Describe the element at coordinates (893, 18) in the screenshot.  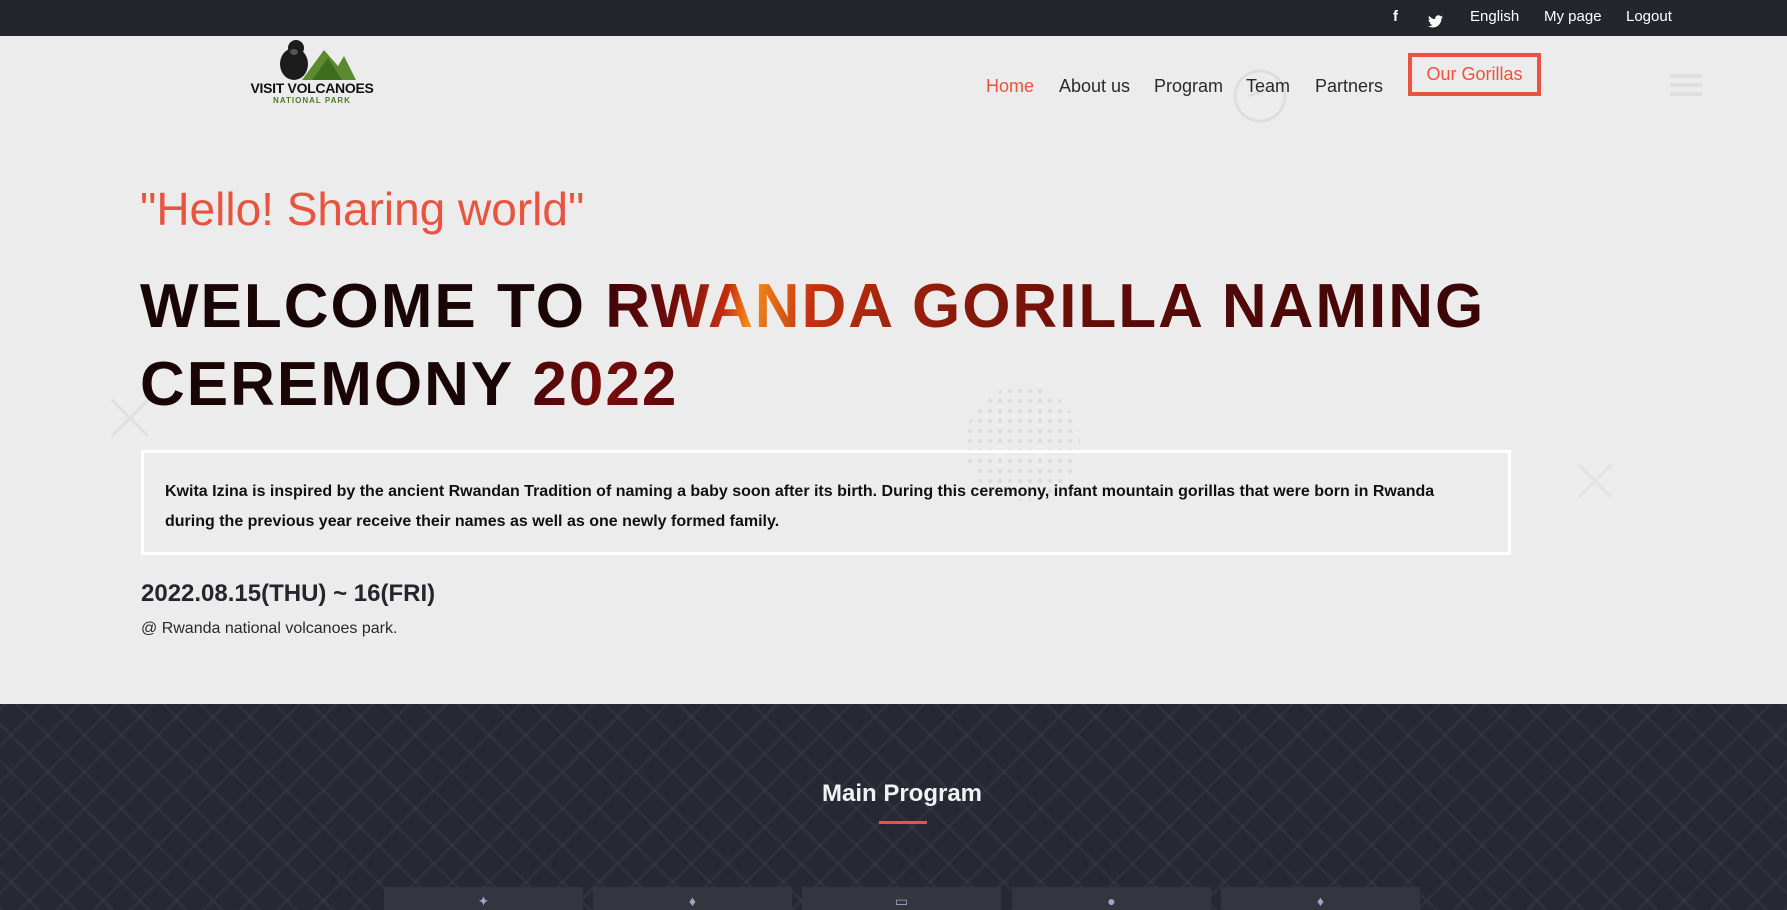
I see `top-utility-bar: f English My page Logout` at that location.